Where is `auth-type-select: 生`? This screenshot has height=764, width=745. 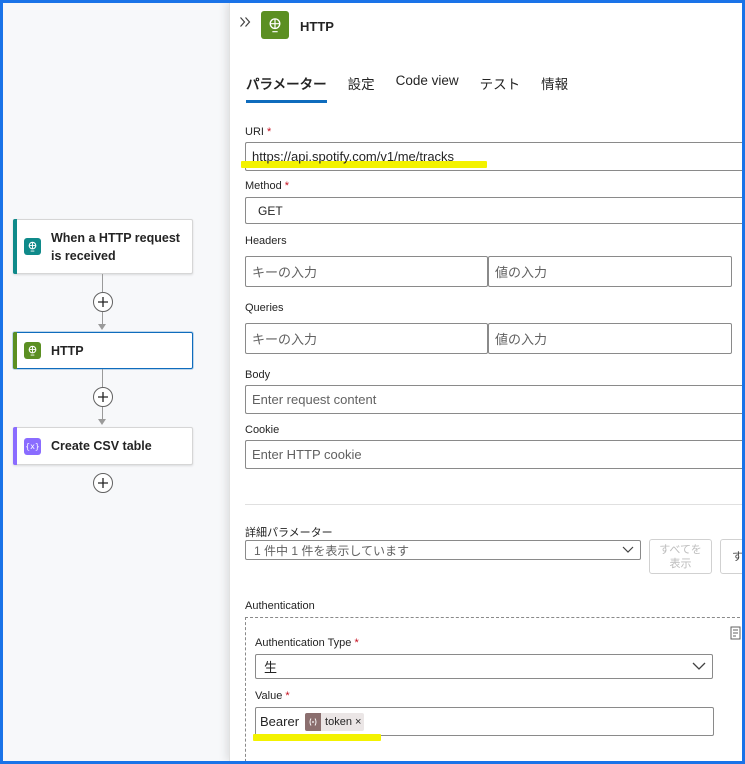 auth-type-select: 生 is located at coordinates (484, 666).